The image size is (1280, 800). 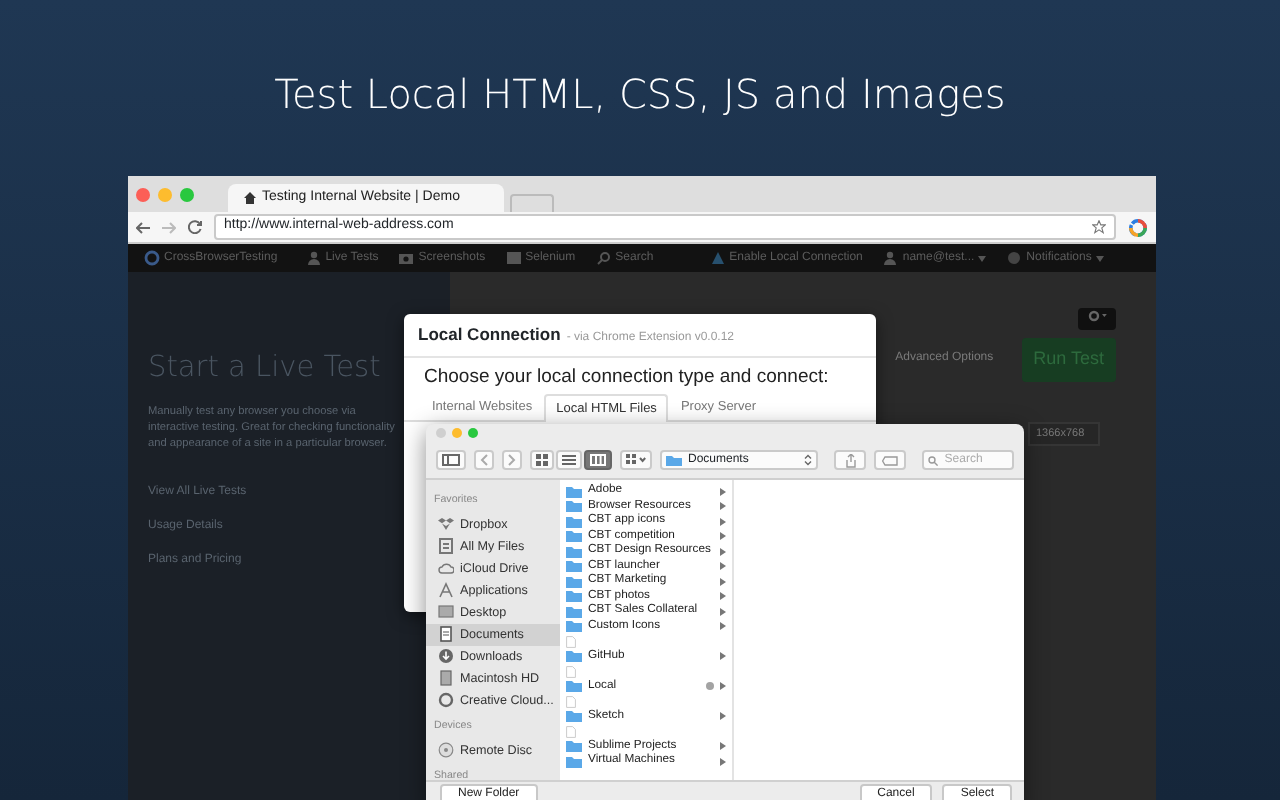 What do you see at coordinates (489, 335) in the screenshot?
I see `dialog-title: Local Connection` at bounding box center [489, 335].